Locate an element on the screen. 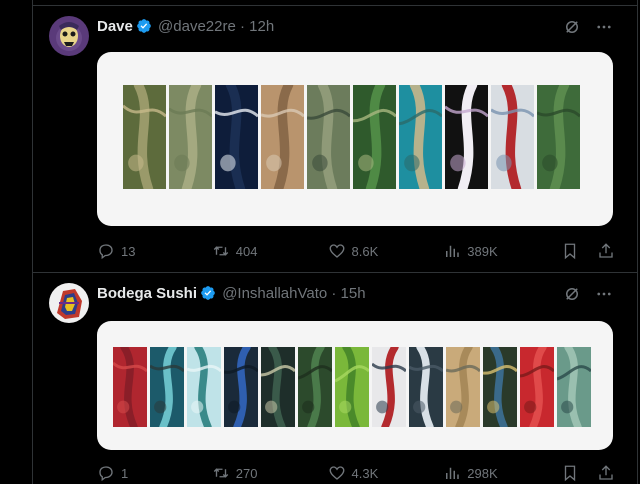 This screenshot has height=484, width=640. satellite-tile-blue-loop is located at coordinates (241, 387).